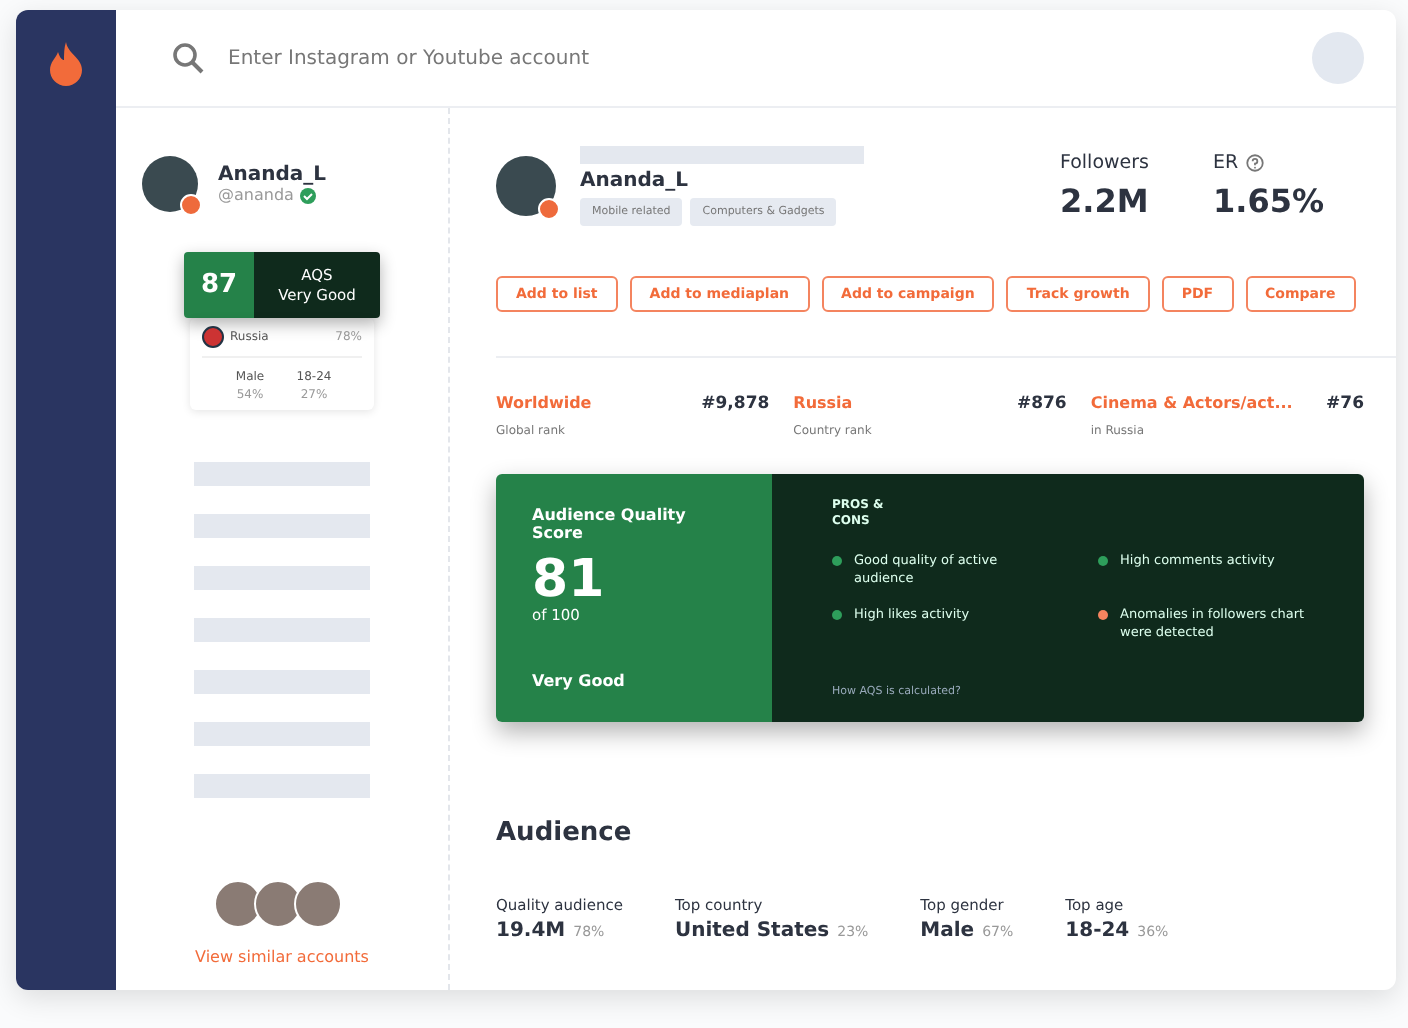 The width and height of the screenshot is (1408, 1028). What do you see at coordinates (66, 64) in the screenshot?
I see `flame-icon` at bounding box center [66, 64].